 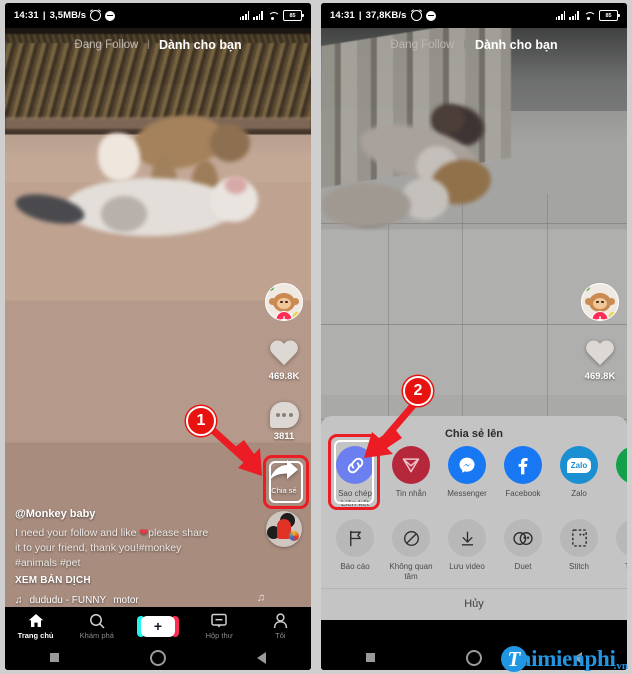 What do you see at coordinates (144, 533) in the screenshot?
I see `caption-heart-emoji: ❤` at bounding box center [144, 533].